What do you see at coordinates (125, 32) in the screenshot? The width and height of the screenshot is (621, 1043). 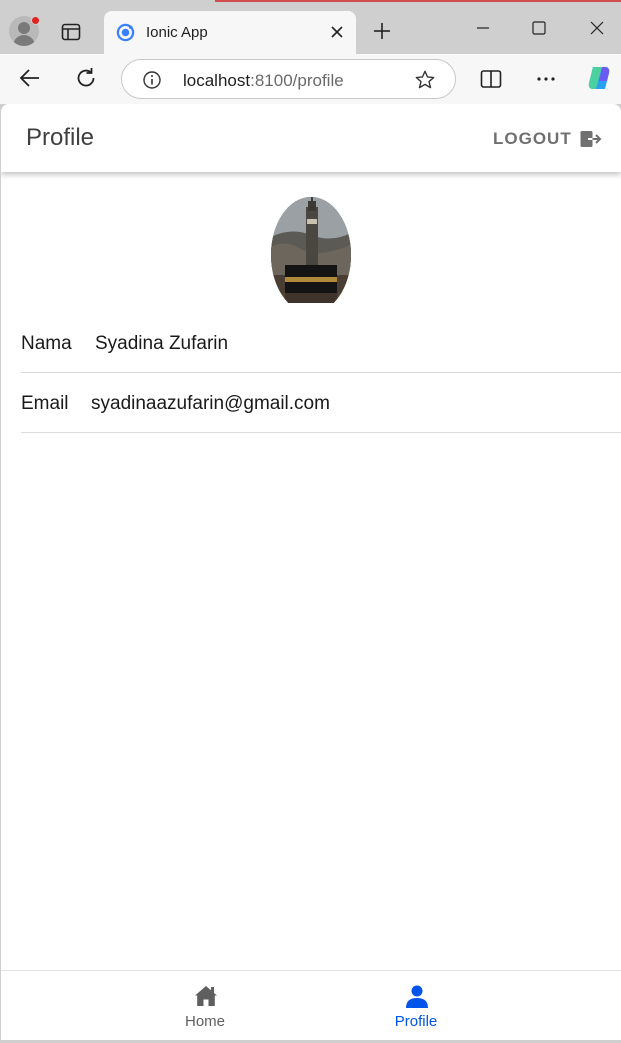 I see `ionic-favicon-icon` at bounding box center [125, 32].